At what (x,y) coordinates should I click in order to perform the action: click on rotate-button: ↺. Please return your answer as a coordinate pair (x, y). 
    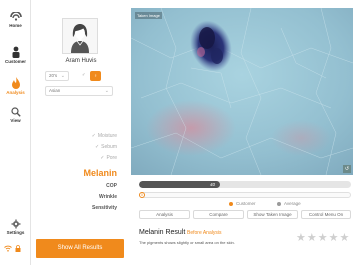
    Looking at the image, I should click on (347, 169).